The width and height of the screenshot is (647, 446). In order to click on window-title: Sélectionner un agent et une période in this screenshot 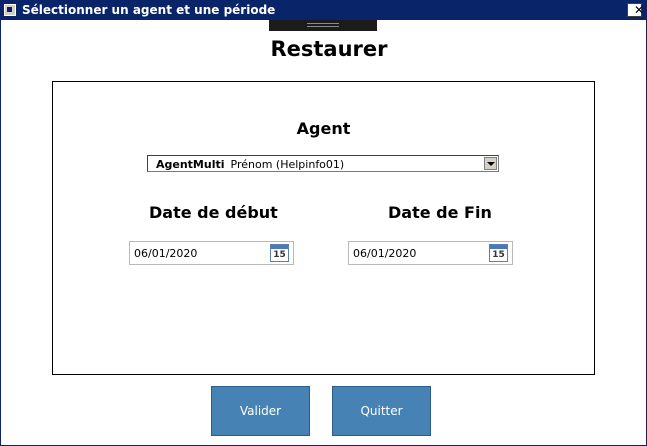, I will do `click(149, 10)`.